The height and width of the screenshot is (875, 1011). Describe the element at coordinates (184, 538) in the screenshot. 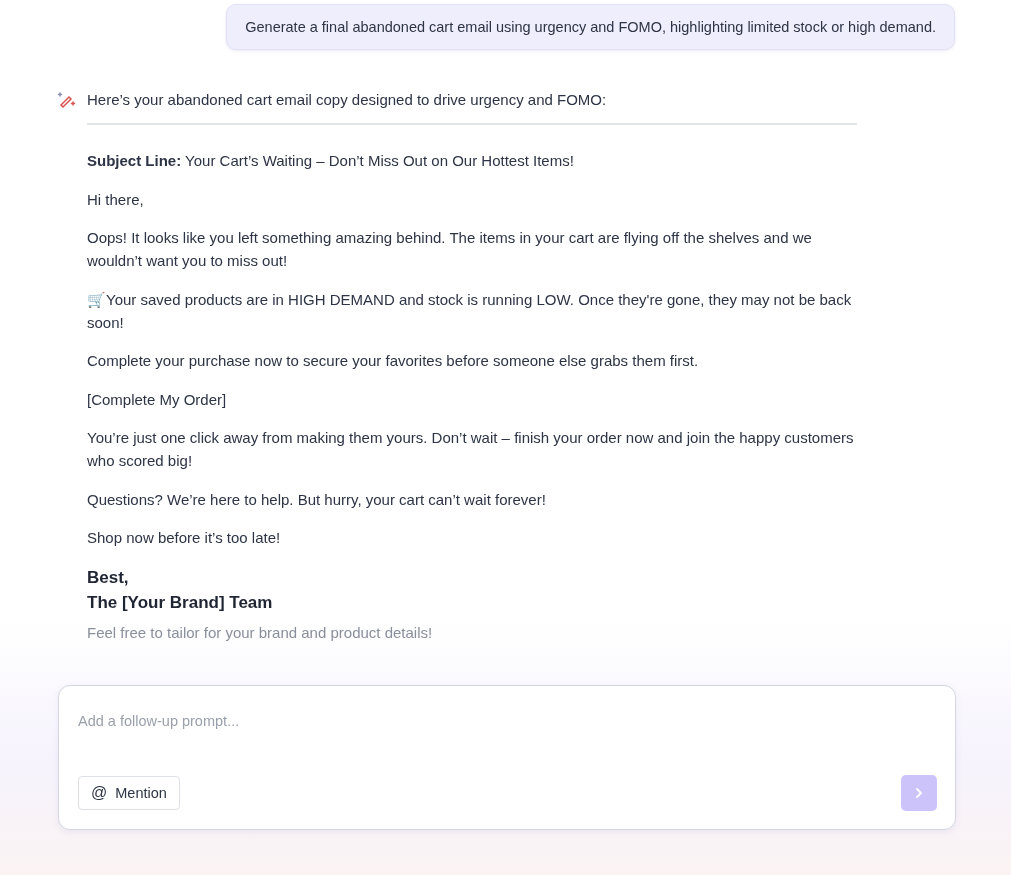

I see `email-paragraph: Shop now before it’s too late!` at that location.